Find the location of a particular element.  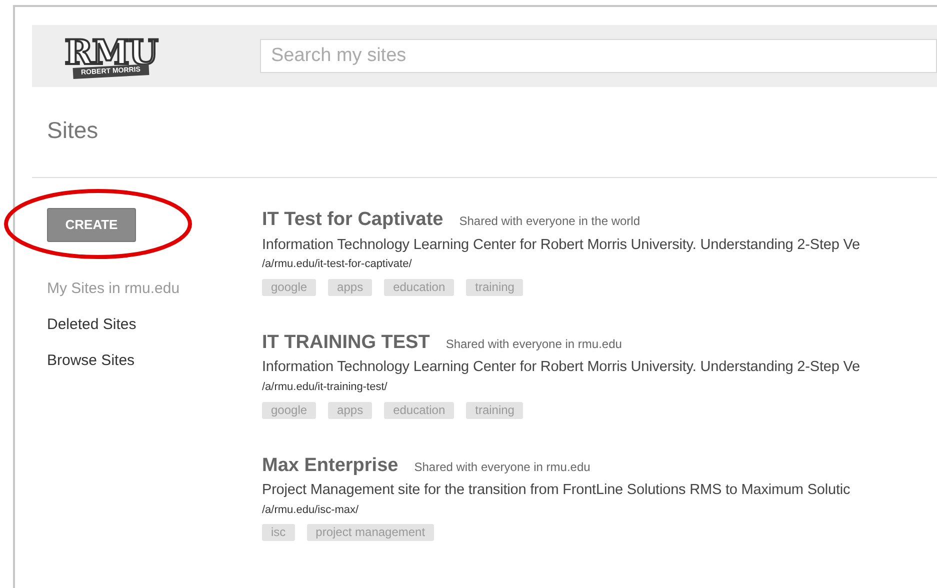

site-title-link: IT TRAINING TEST is located at coordinates (346, 343).